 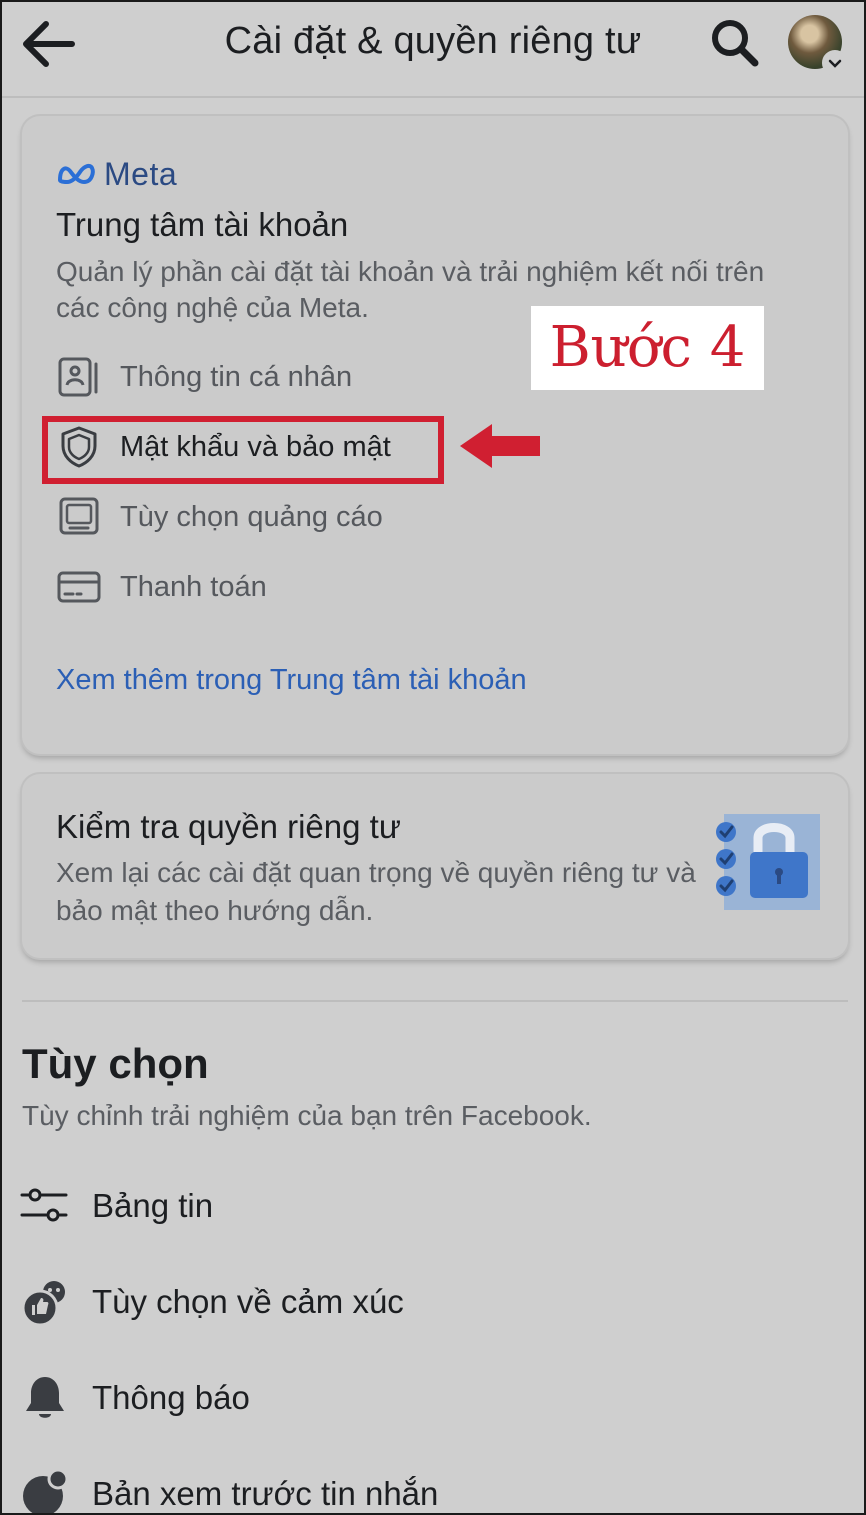 I want to click on account-switcher-chevron, so click(x=835, y=63).